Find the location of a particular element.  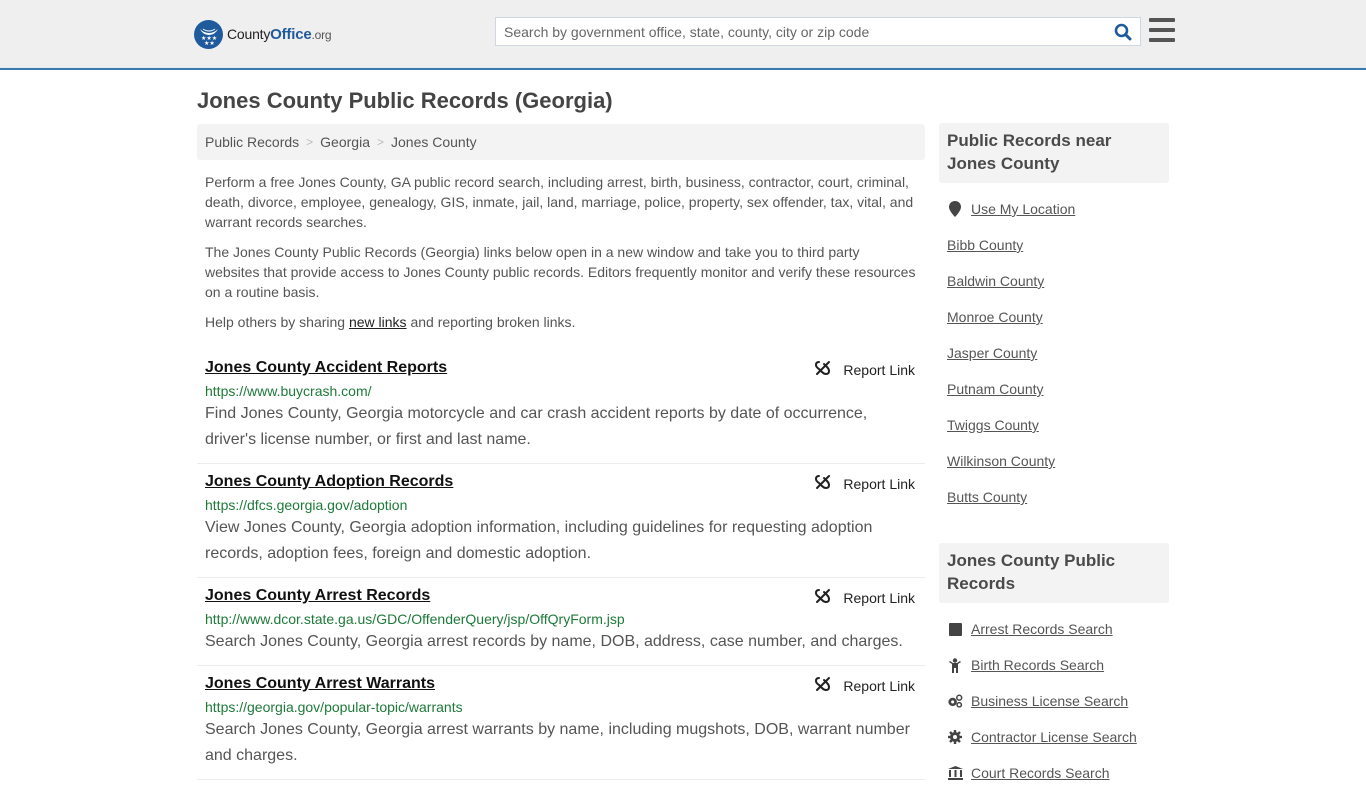

nearby-county-link: Putnam County is located at coordinates (995, 389).